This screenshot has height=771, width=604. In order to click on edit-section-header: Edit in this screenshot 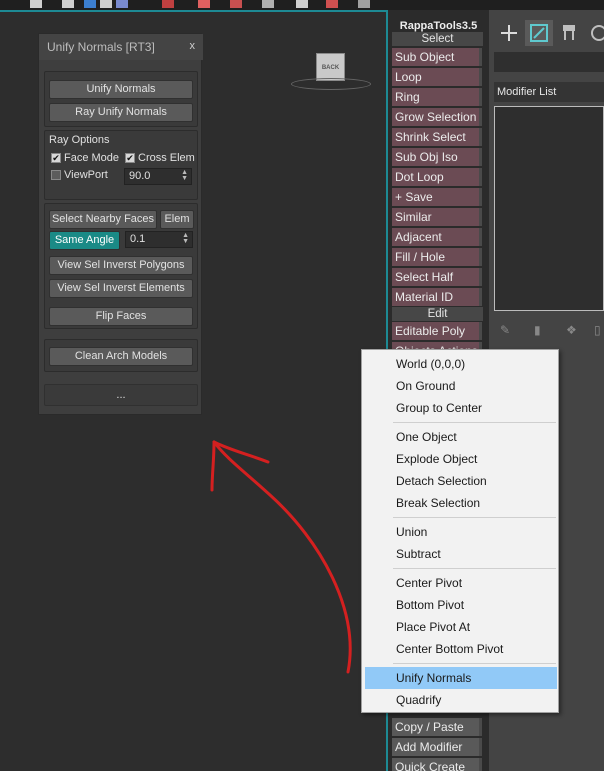, I will do `click(437, 314)`.